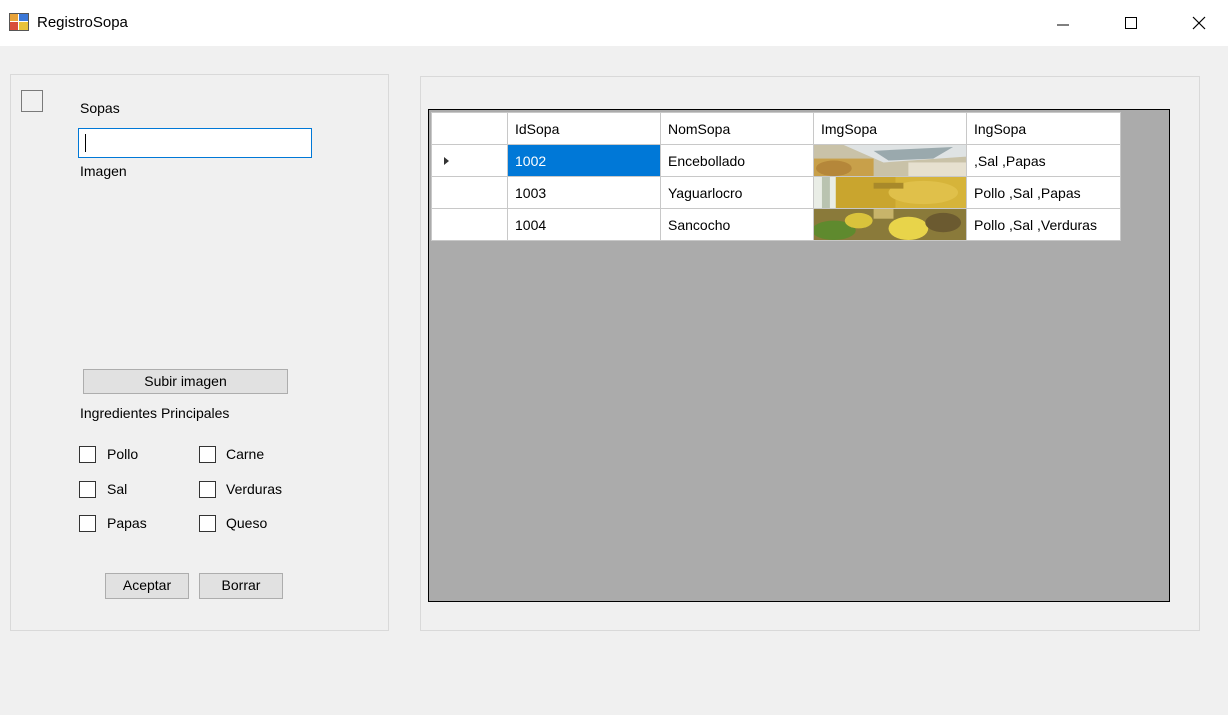 The height and width of the screenshot is (715, 1228). Describe the element at coordinates (87, 523) in the screenshot. I see `checkbox-papas` at that location.